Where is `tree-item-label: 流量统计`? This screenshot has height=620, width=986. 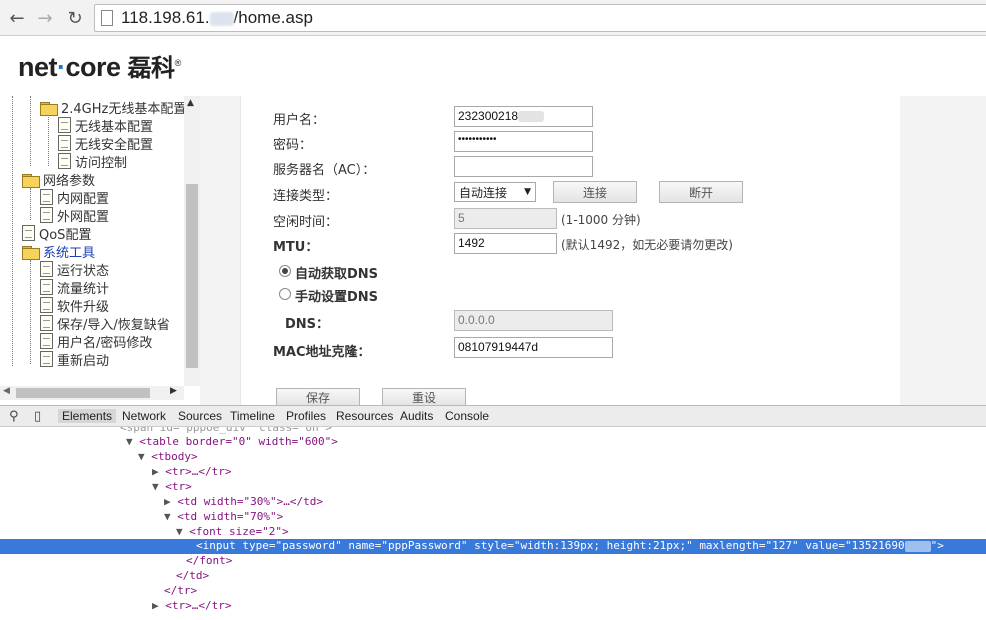
tree-item-label: 流量统计 is located at coordinates (83, 289).